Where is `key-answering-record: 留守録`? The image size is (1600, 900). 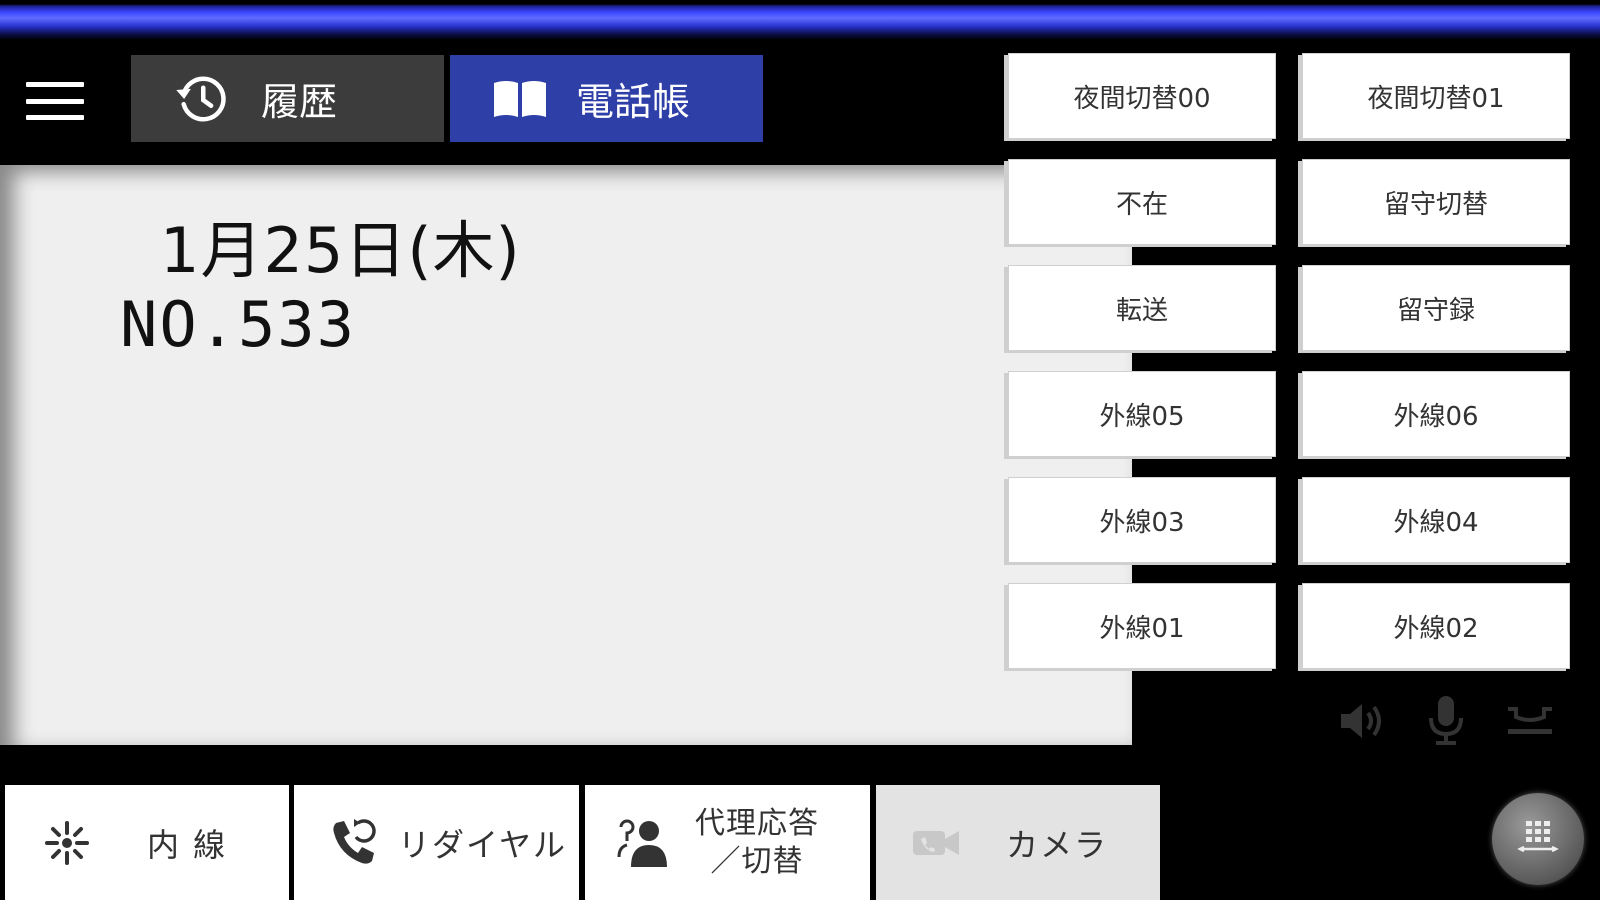
key-answering-record: 留守録 is located at coordinates (1436, 308).